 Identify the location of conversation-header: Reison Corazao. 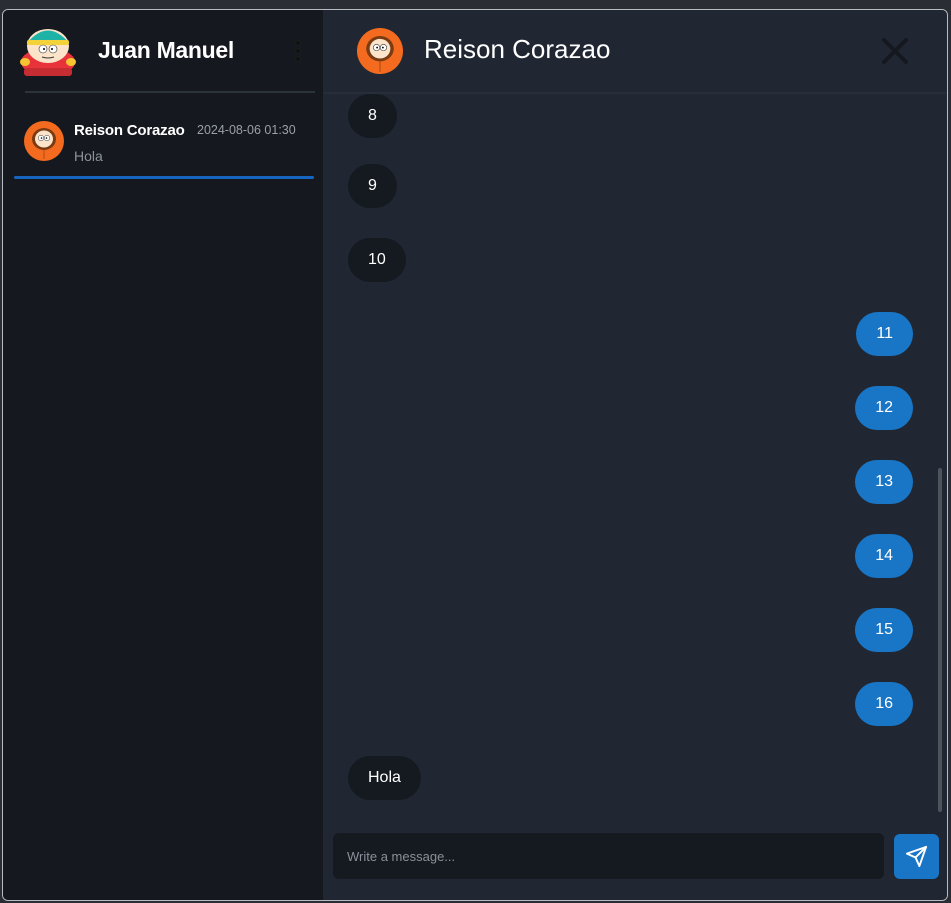
(635, 52).